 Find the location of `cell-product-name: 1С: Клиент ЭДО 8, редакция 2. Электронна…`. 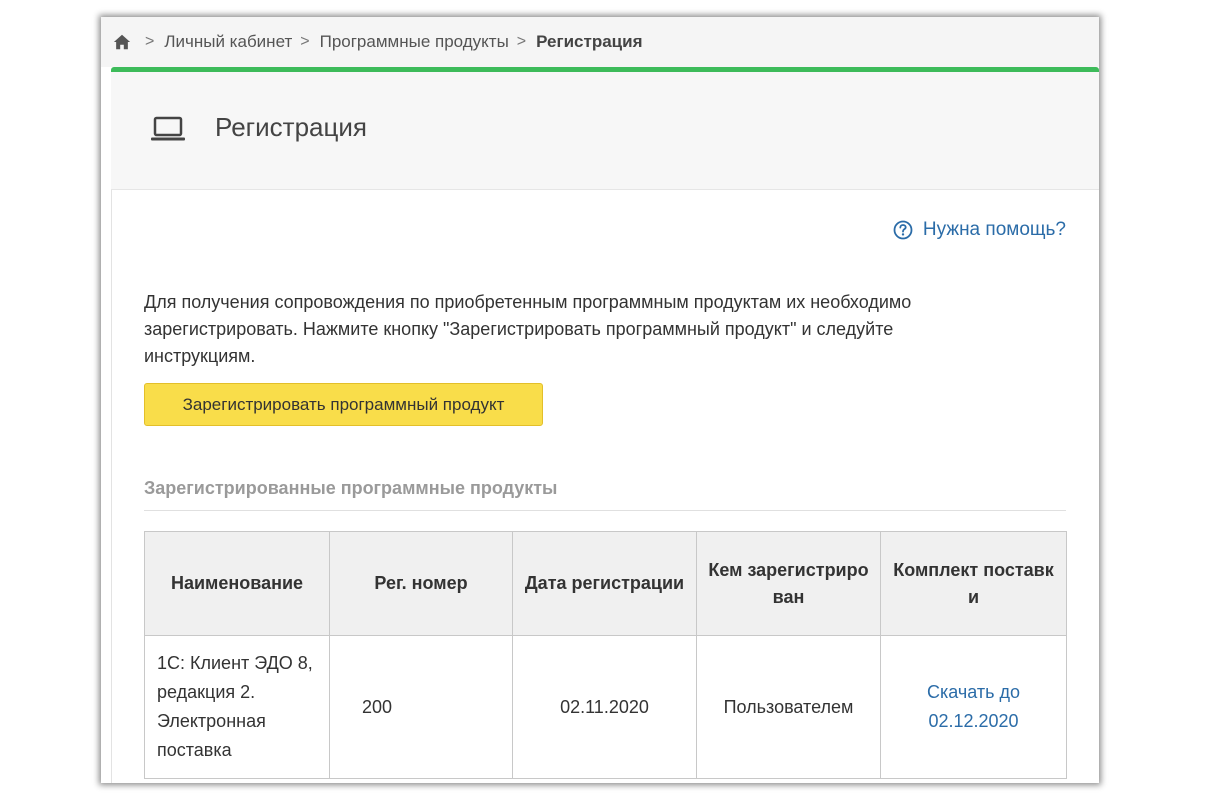

cell-product-name: 1С: Клиент ЭДО 8, редакция 2. Электронна… is located at coordinates (237, 707).